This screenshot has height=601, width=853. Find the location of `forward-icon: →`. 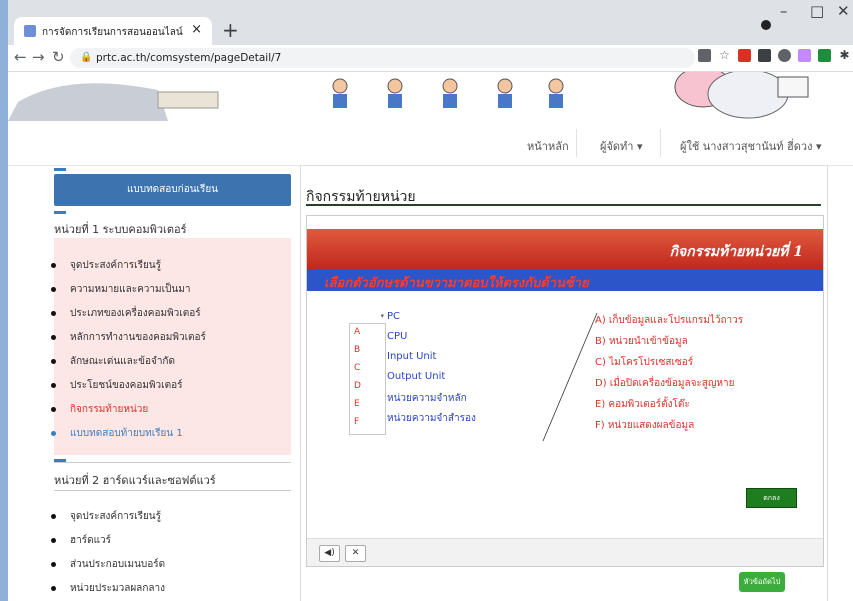

forward-icon: → is located at coordinates (38, 57).